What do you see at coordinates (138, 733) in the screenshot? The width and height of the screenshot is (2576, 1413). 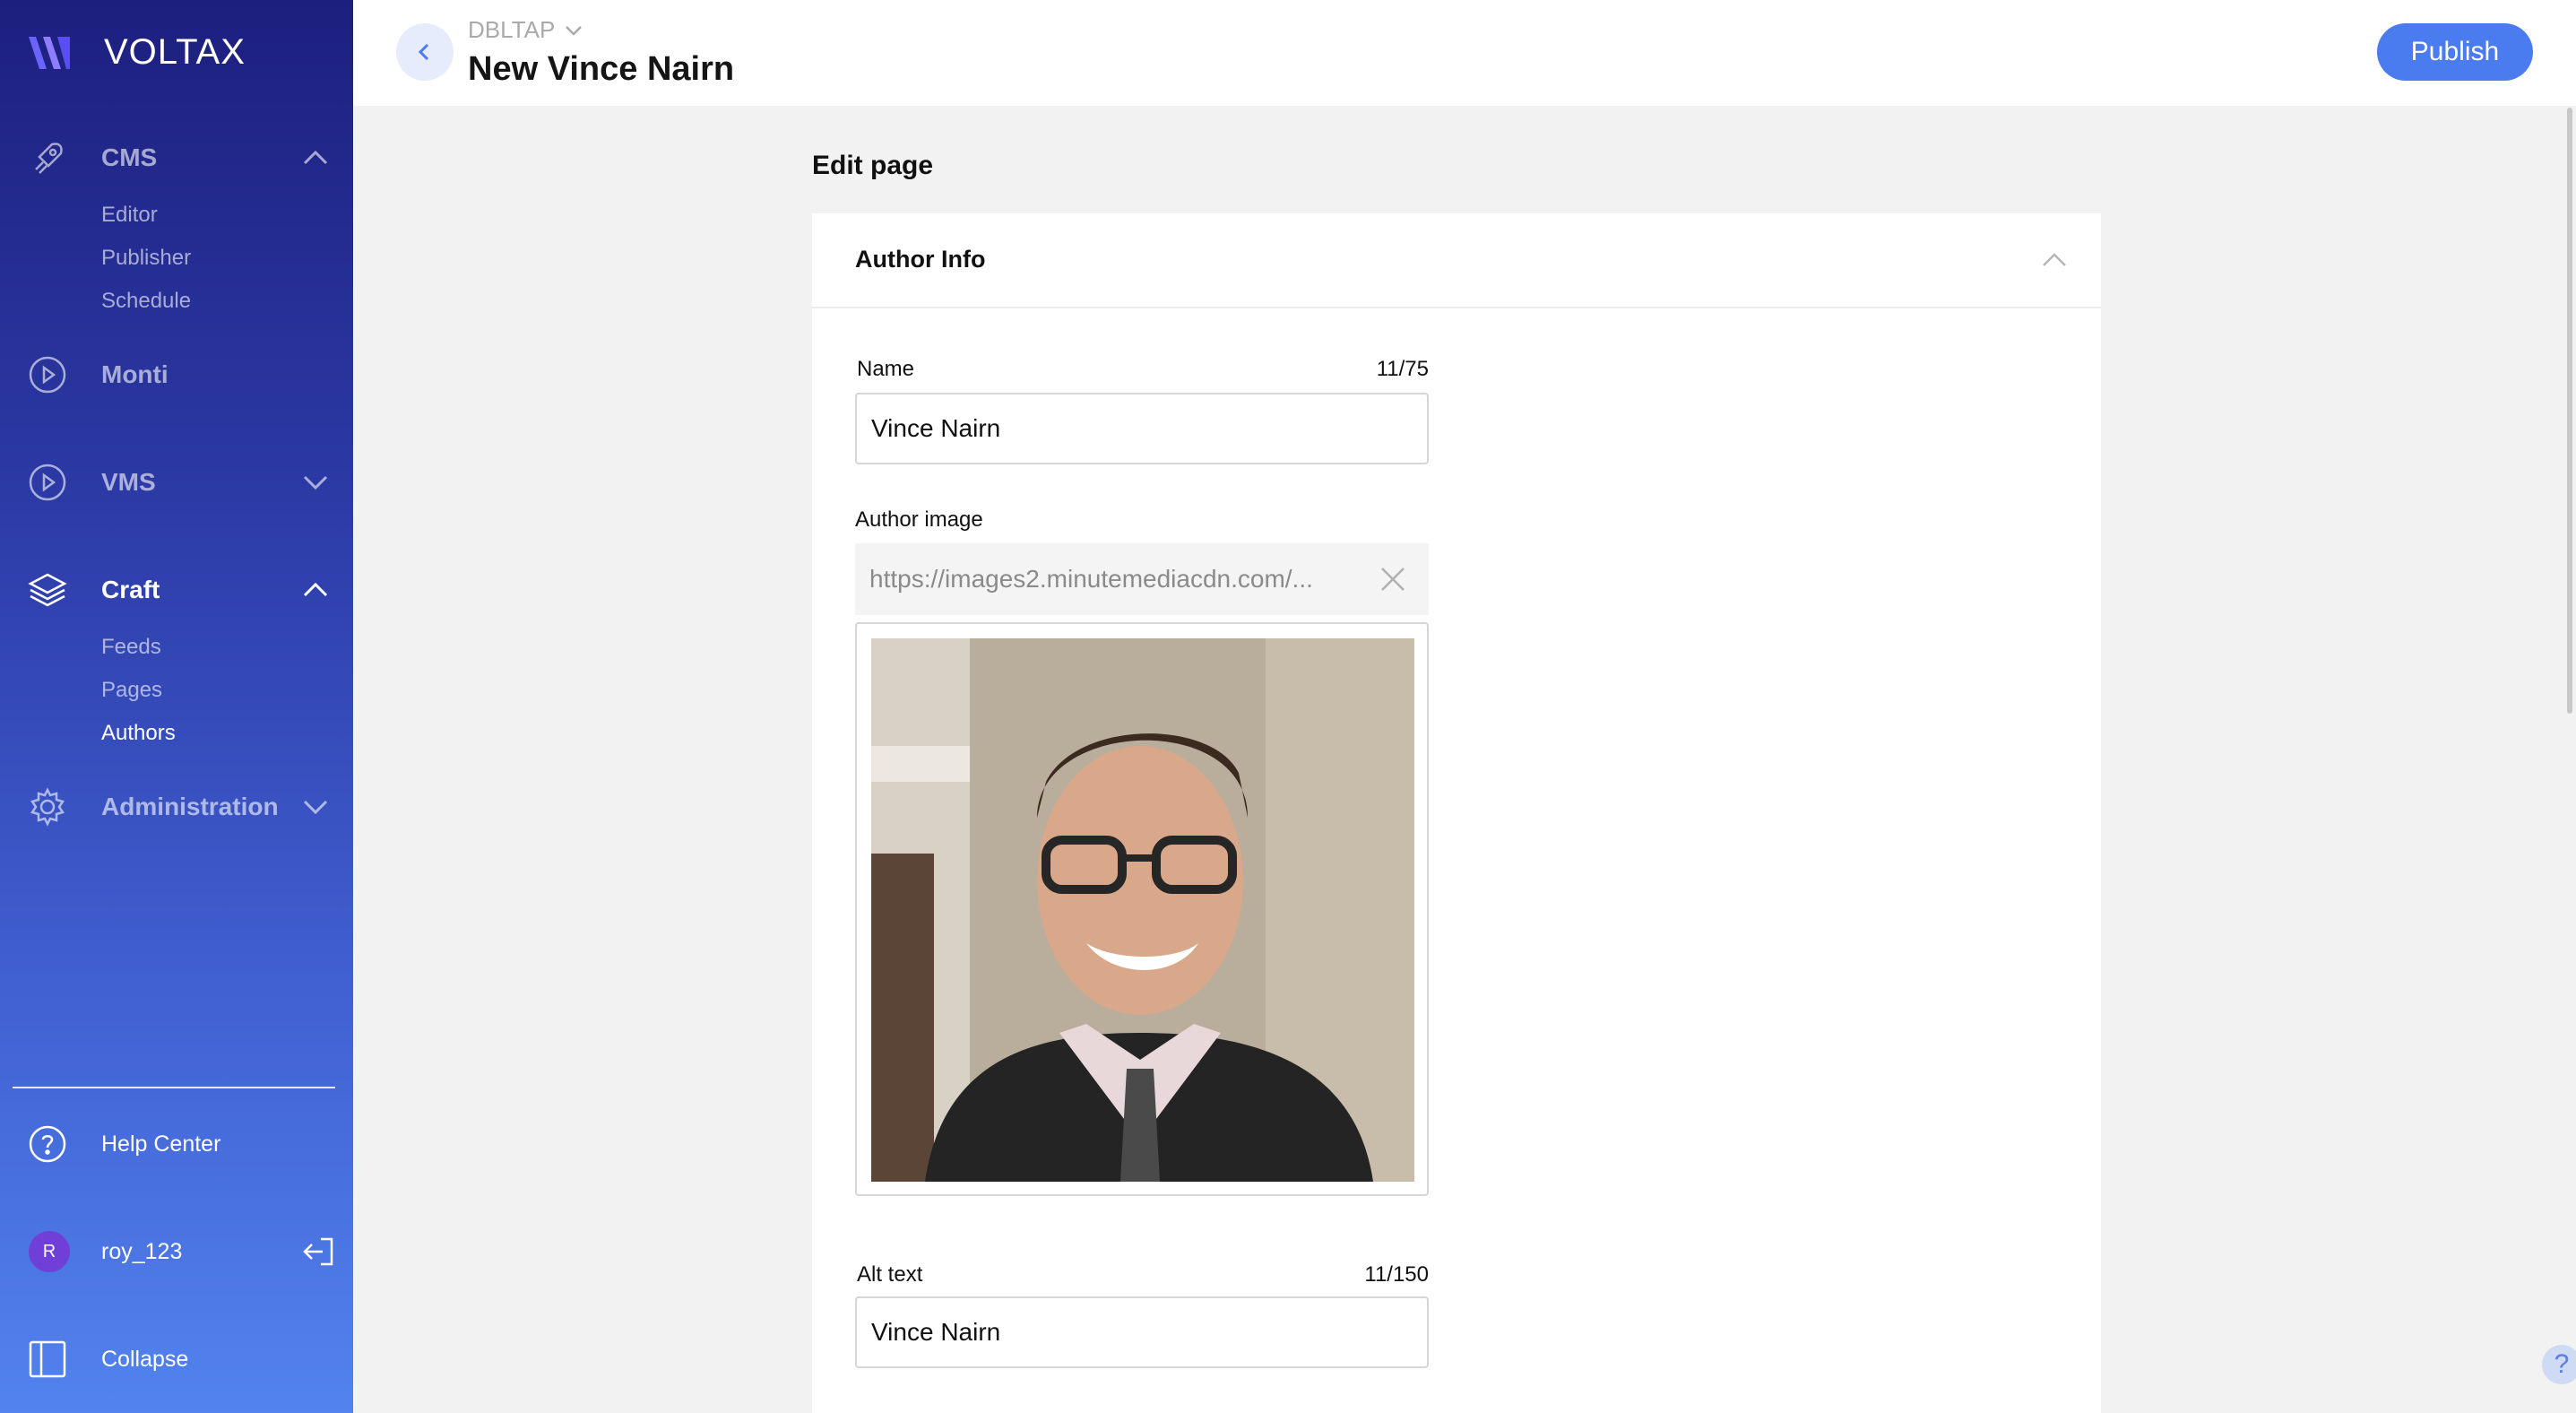 I see `sidebar-item-authors: Authors` at bounding box center [138, 733].